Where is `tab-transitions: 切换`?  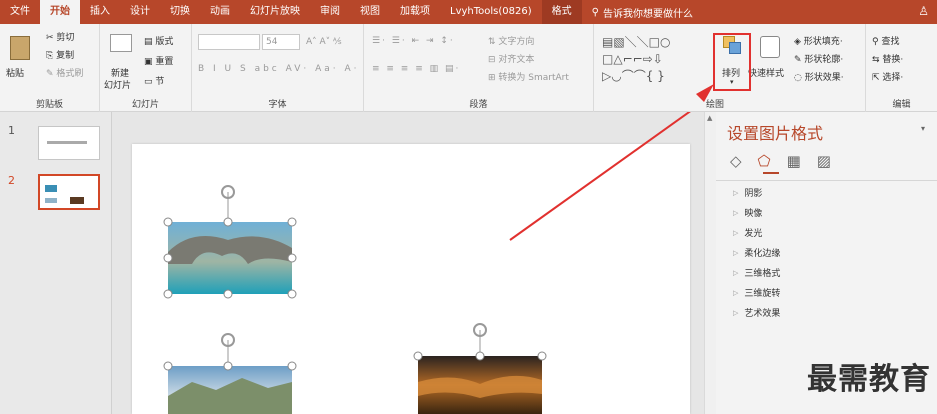 tab-transitions: 切换 is located at coordinates (180, 12).